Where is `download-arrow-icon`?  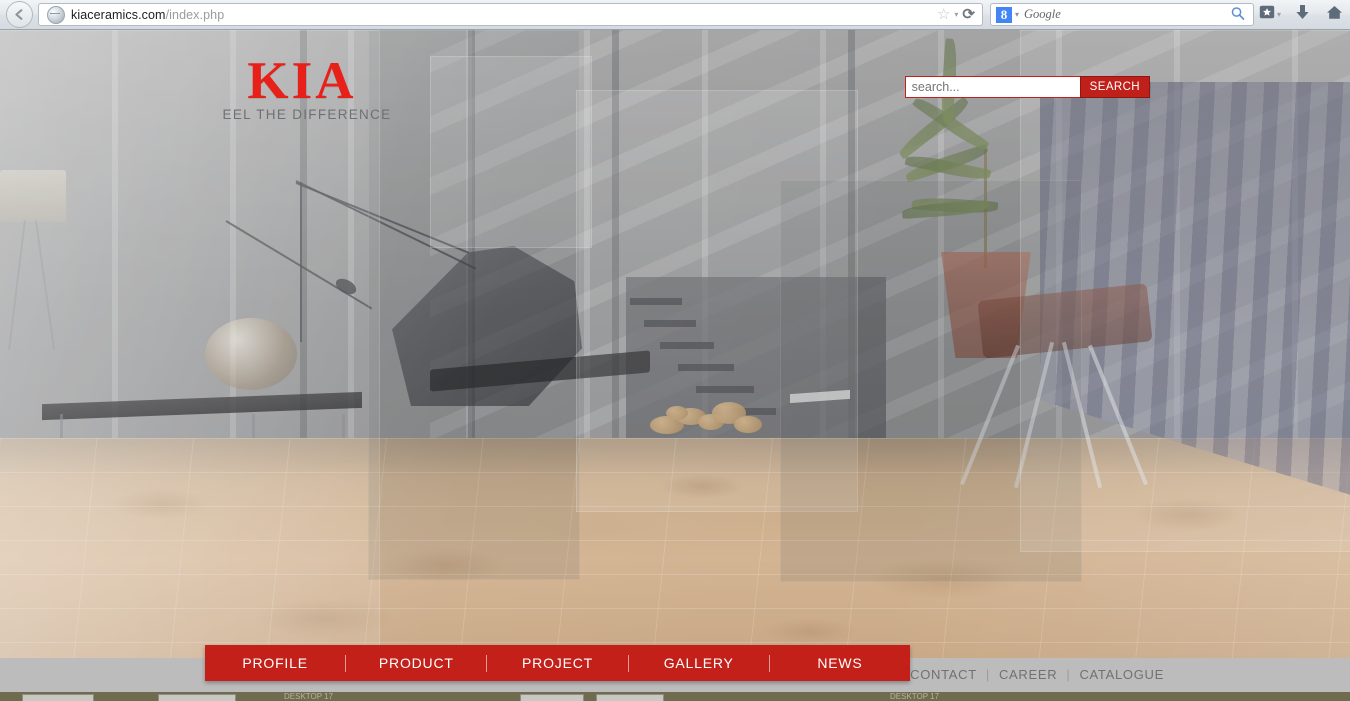 download-arrow-icon is located at coordinates (1302, 15).